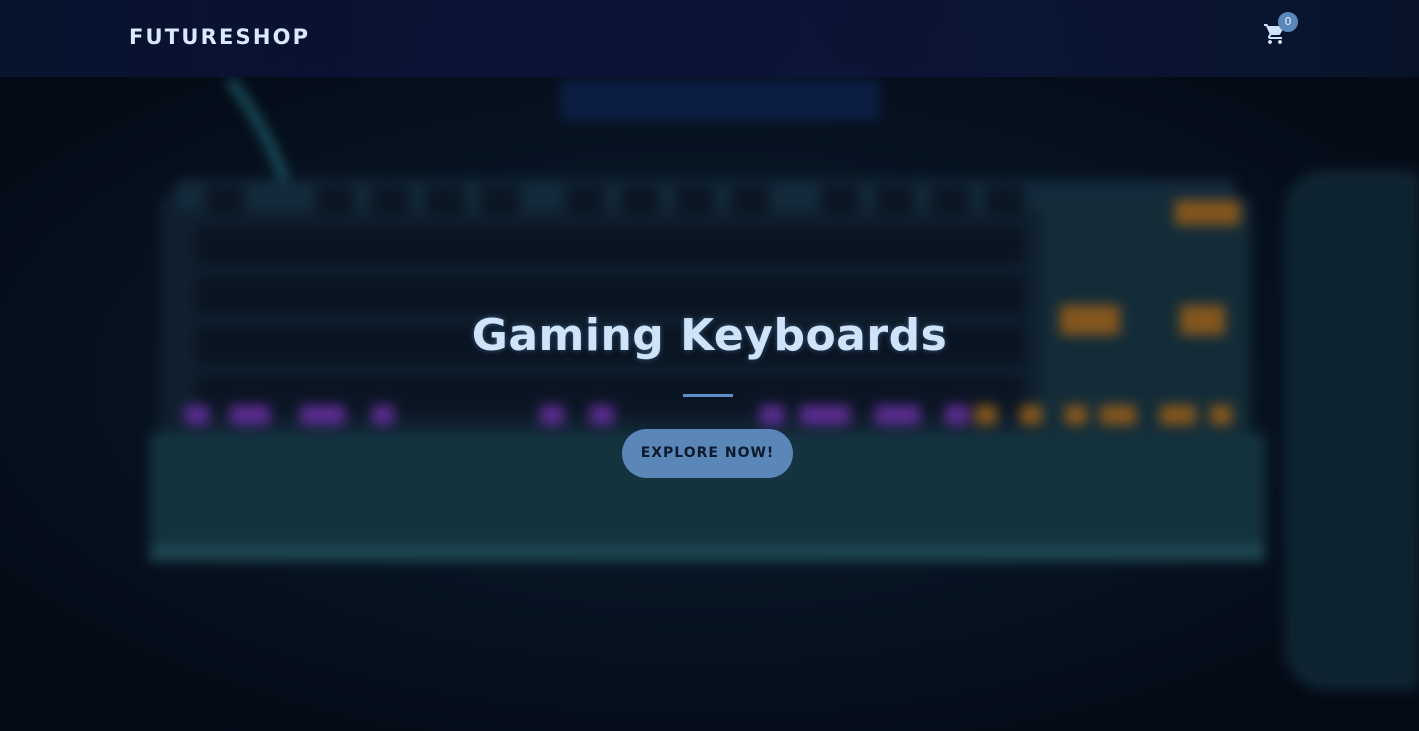 This screenshot has height=731, width=1419. I want to click on cart-count-badge: 0, so click(1288, 22).